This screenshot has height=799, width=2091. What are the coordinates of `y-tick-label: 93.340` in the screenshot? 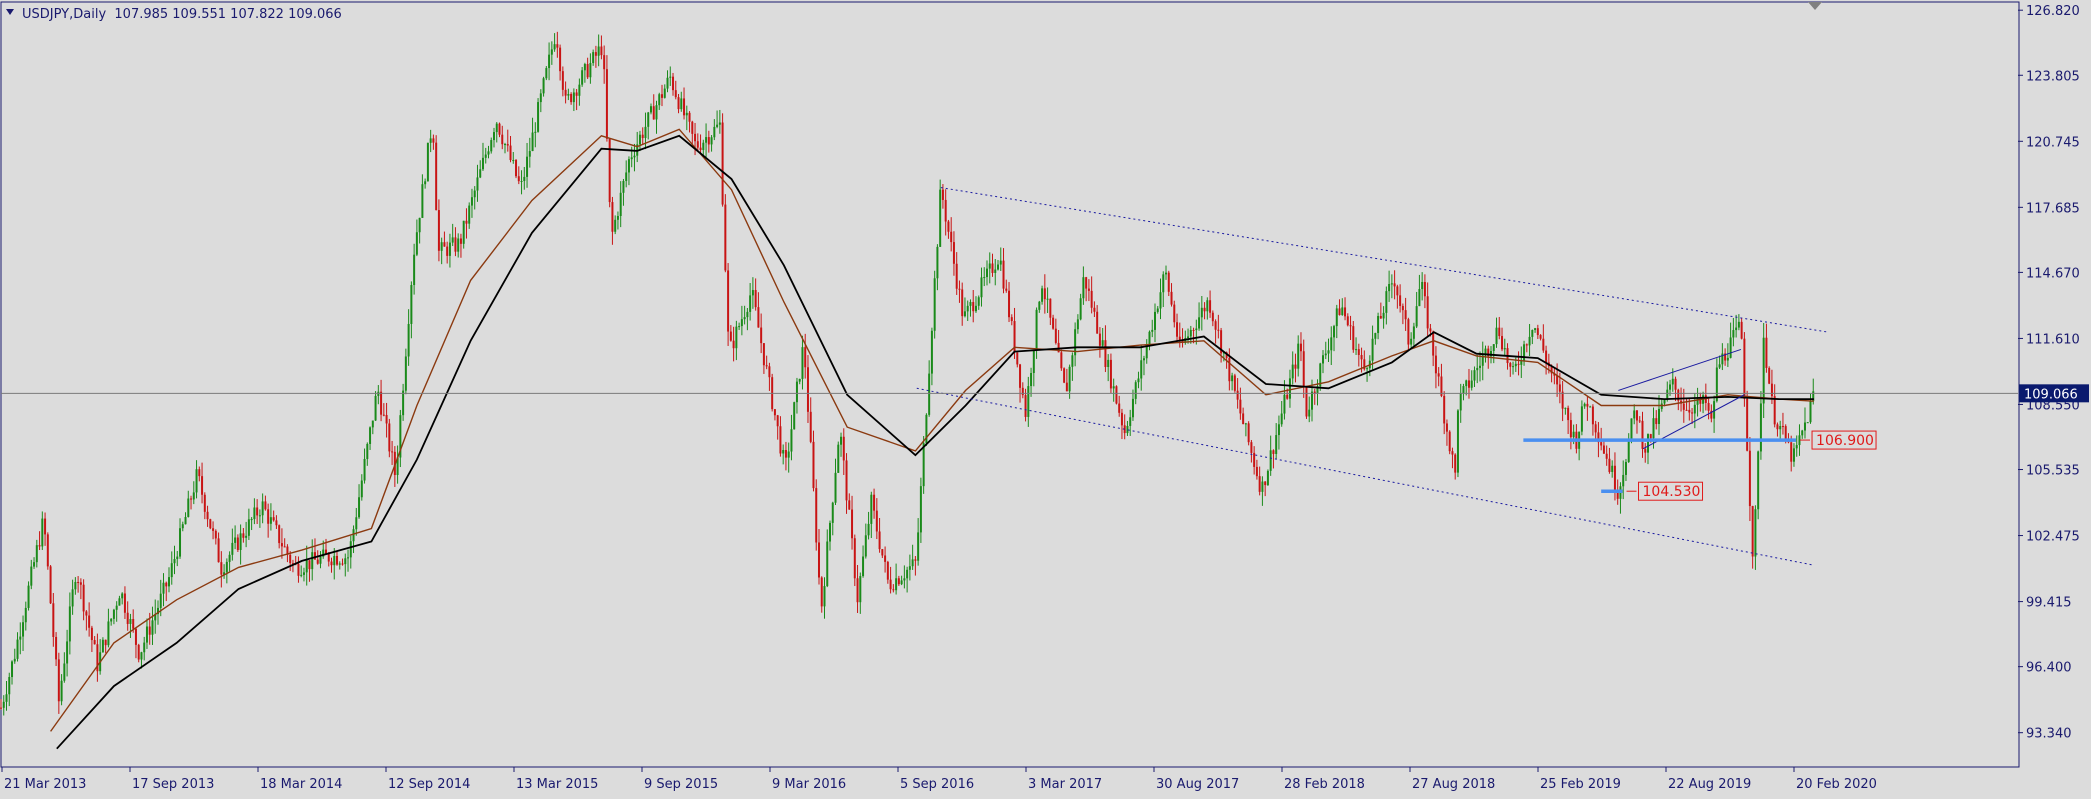 It's located at (2049, 734).